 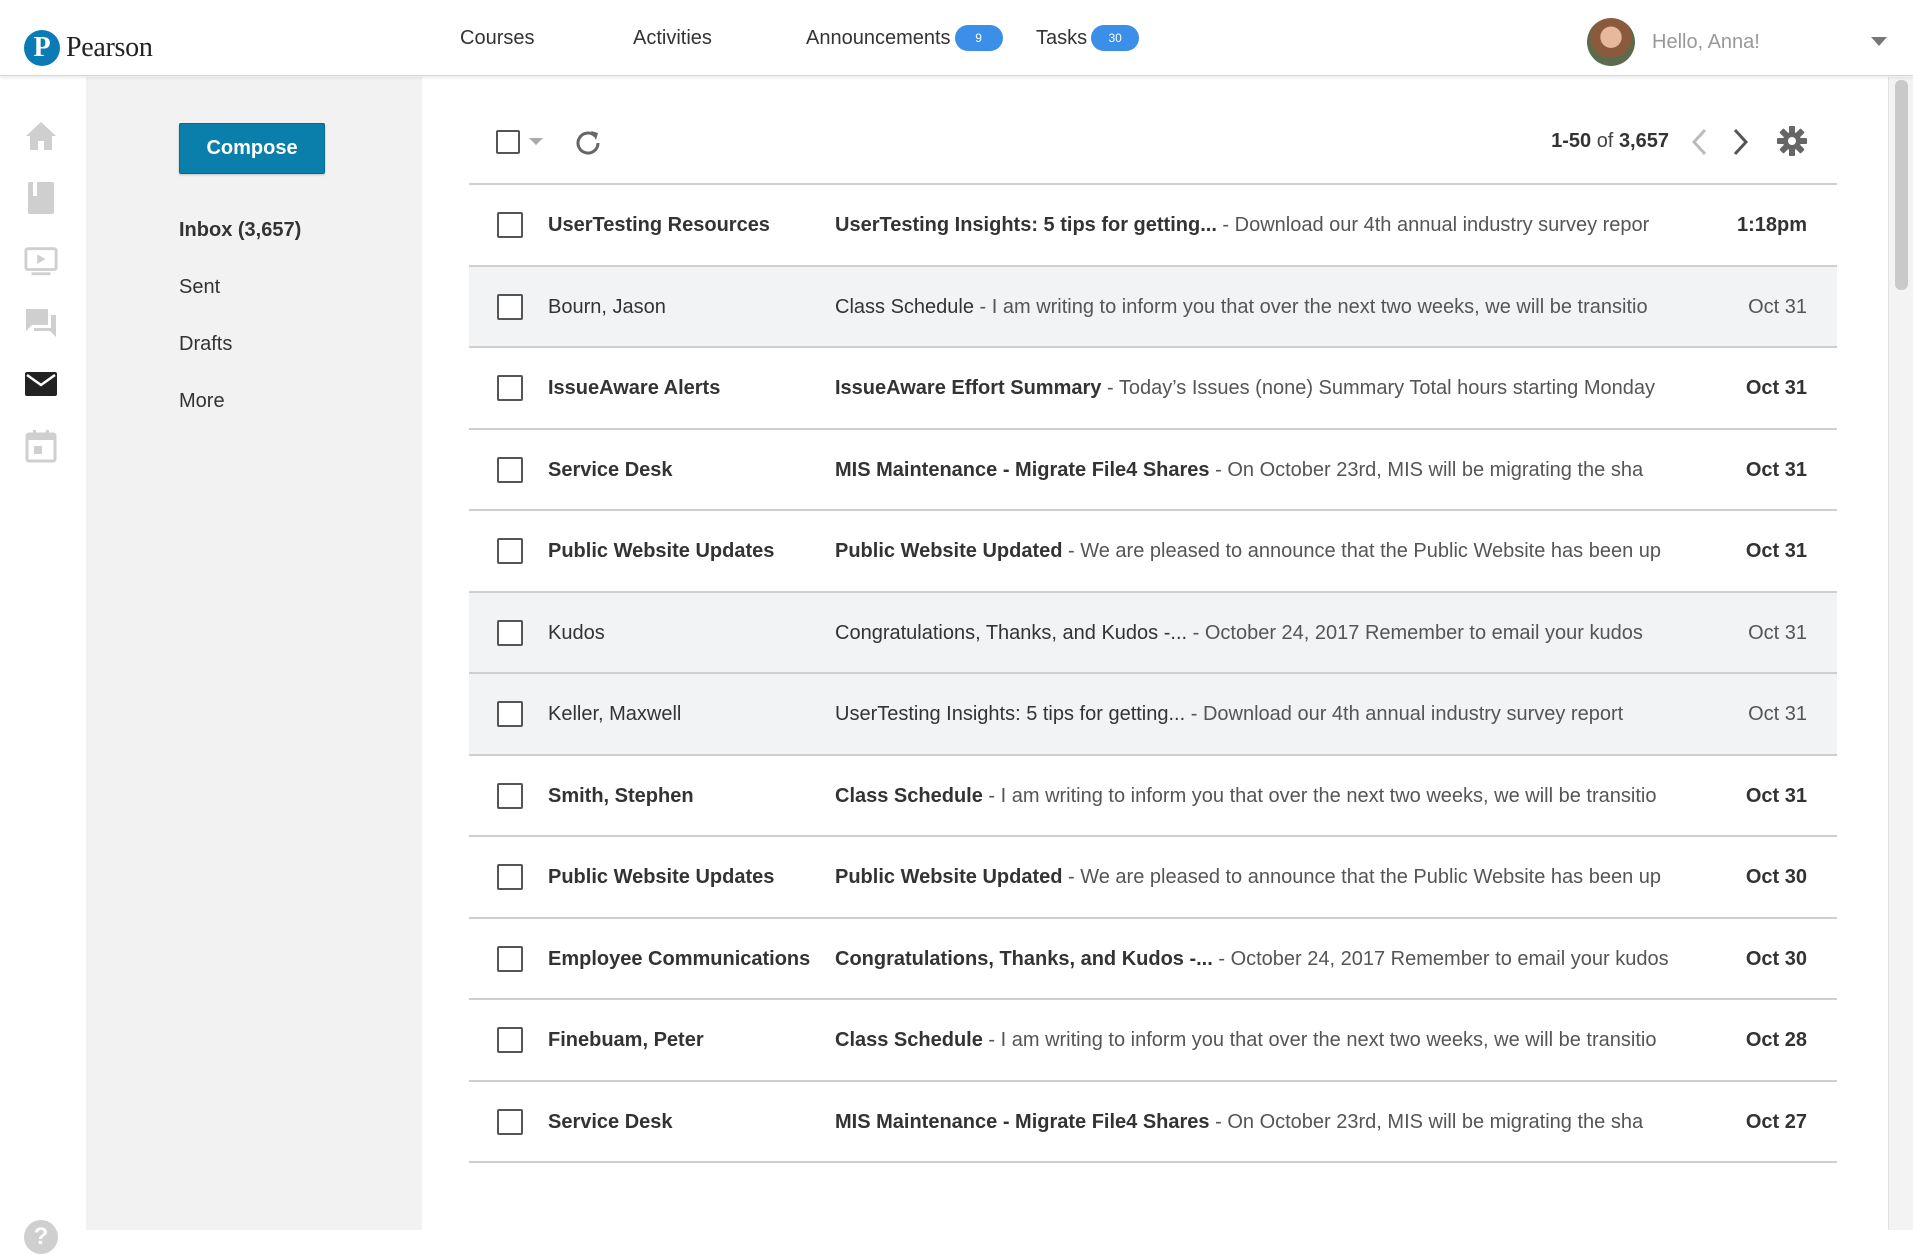 What do you see at coordinates (41, 323) in the screenshot?
I see `chat-icon` at bounding box center [41, 323].